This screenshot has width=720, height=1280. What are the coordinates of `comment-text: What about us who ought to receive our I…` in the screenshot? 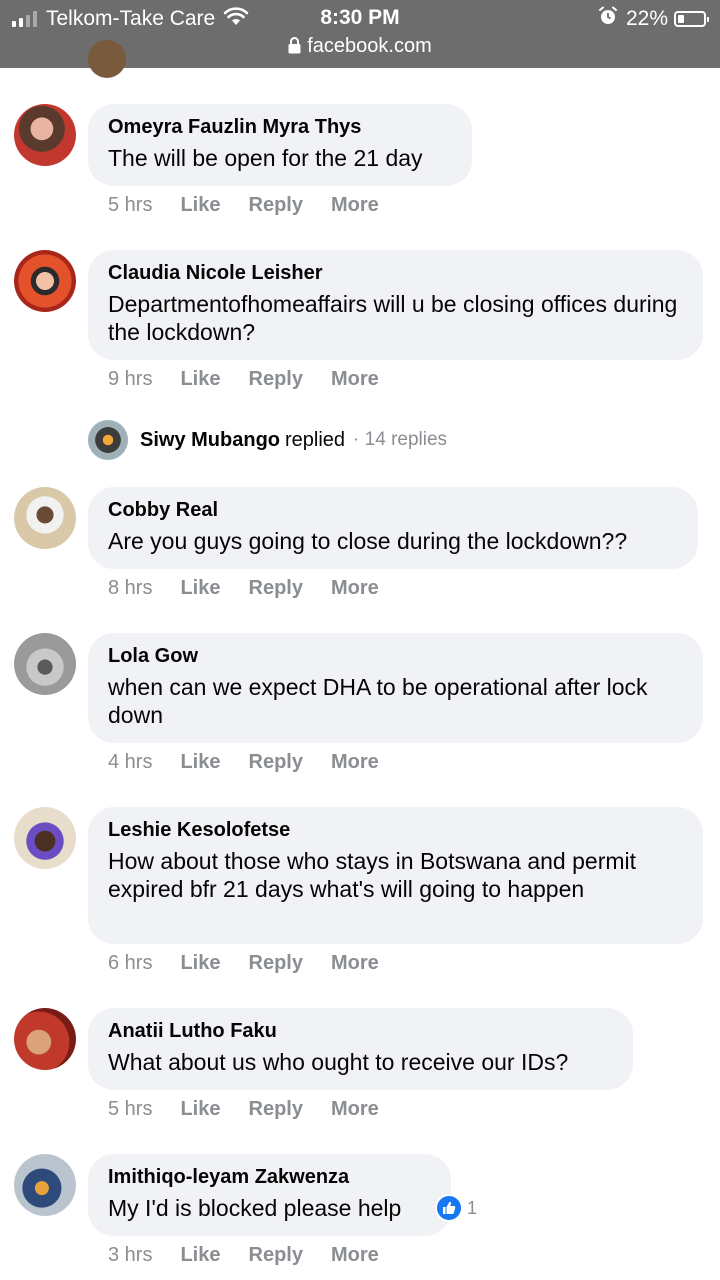 It's located at (338, 1062).